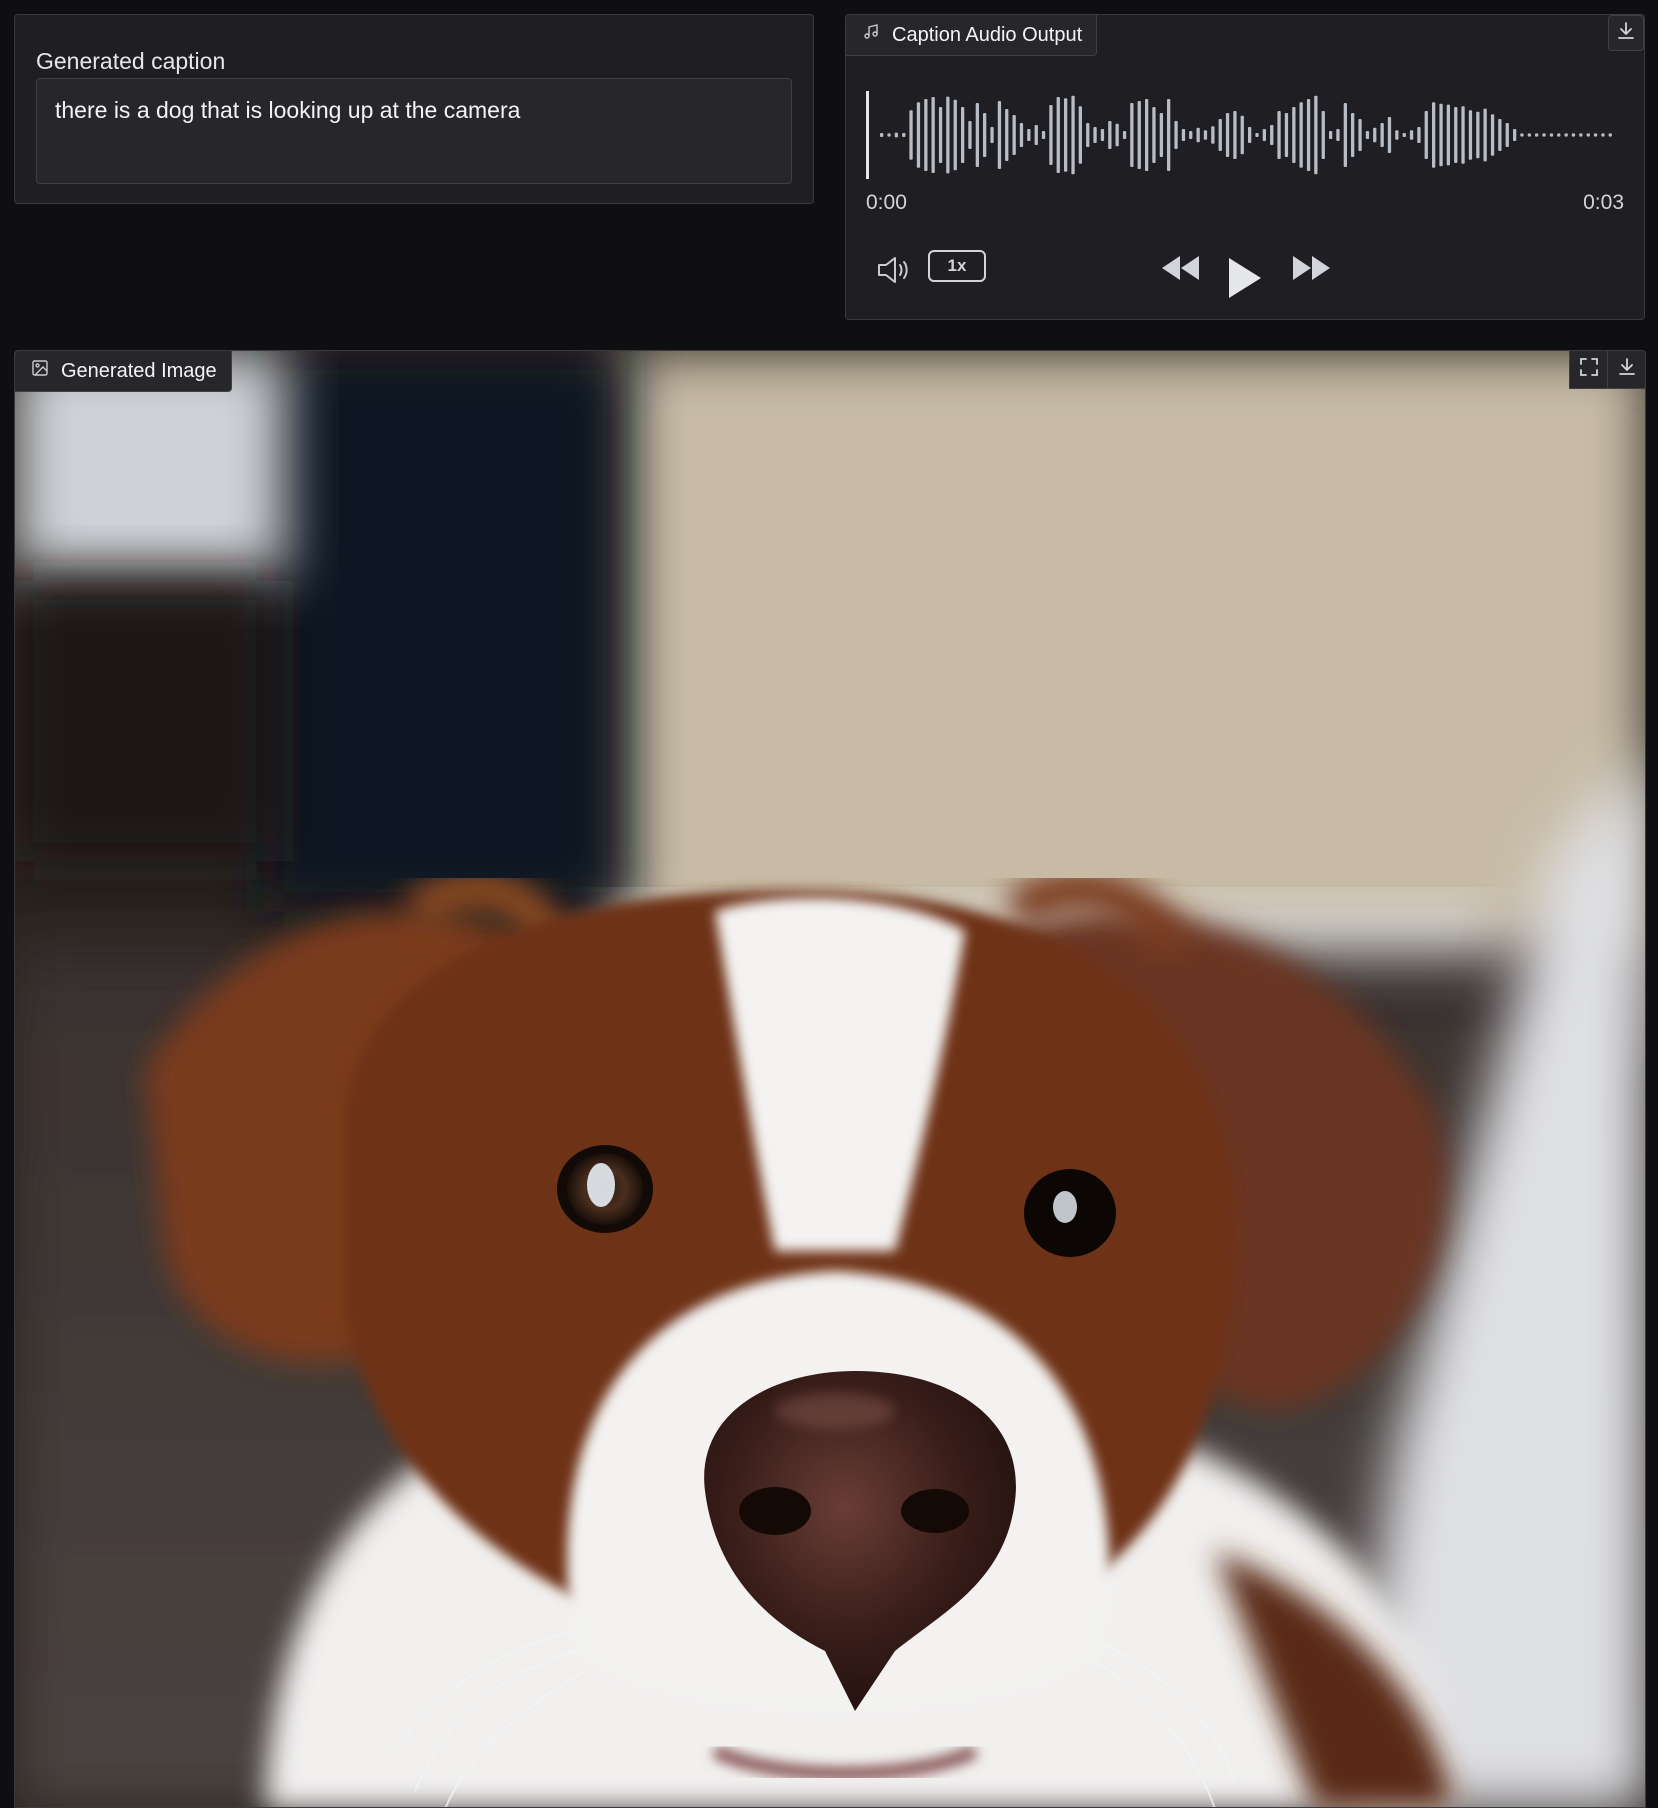  I want to click on audio-panel: Caption Audio Output 0:00 0:03 1x, so click(1245, 167).